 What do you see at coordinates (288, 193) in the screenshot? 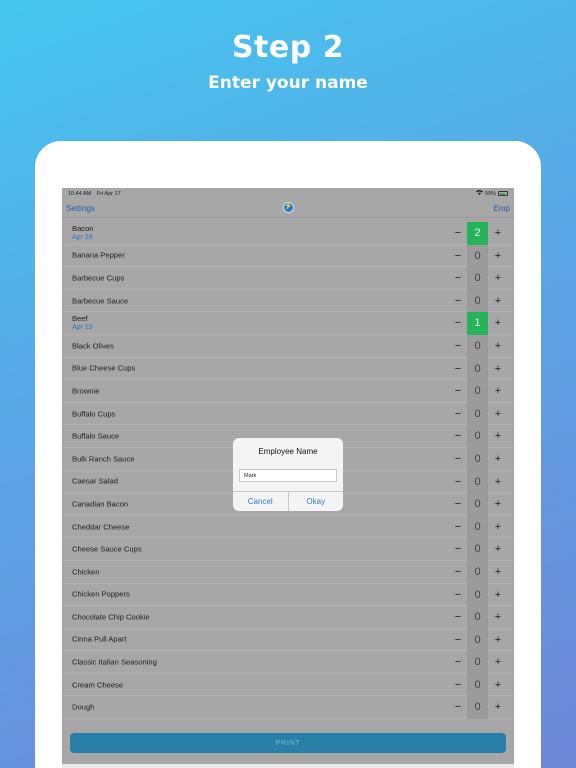
I see `status-bar: 10:44 AM Fri Apr 17 59%` at bounding box center [288, 193].